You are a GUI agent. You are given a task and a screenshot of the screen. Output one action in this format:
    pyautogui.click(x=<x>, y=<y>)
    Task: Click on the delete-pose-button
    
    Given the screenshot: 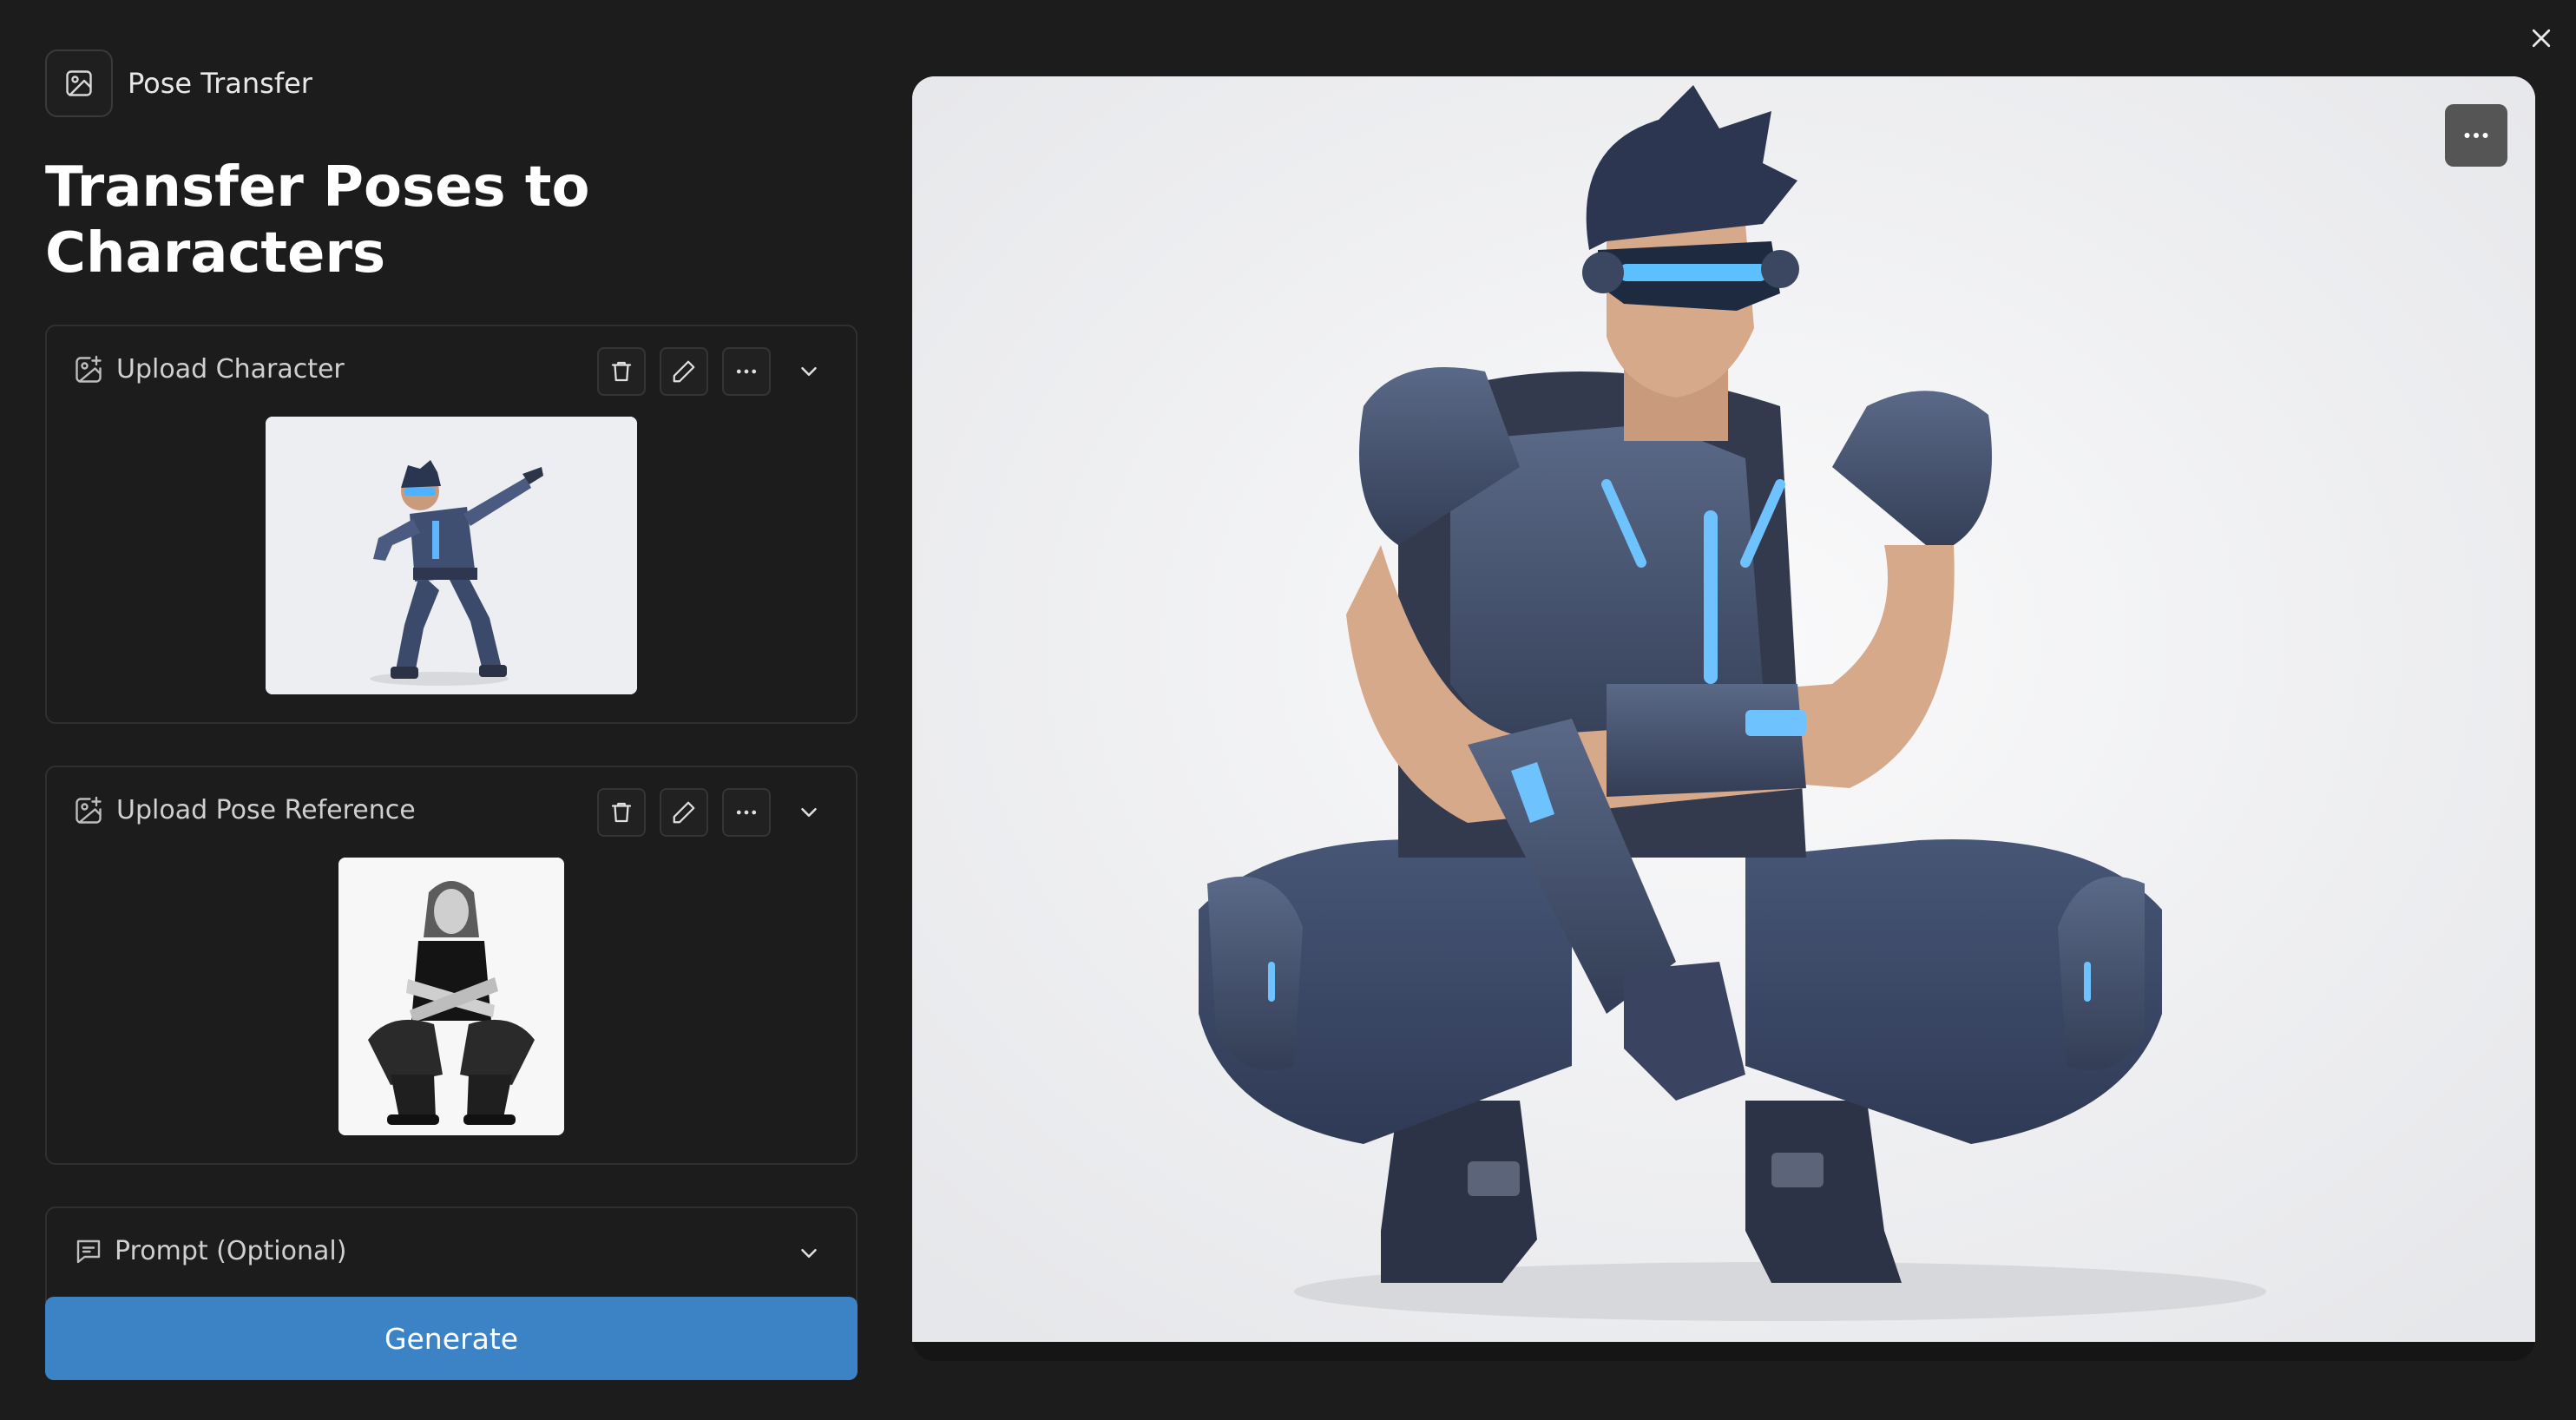 What is the action you would take?
    pyautogui.click(x=621, y=812)
    